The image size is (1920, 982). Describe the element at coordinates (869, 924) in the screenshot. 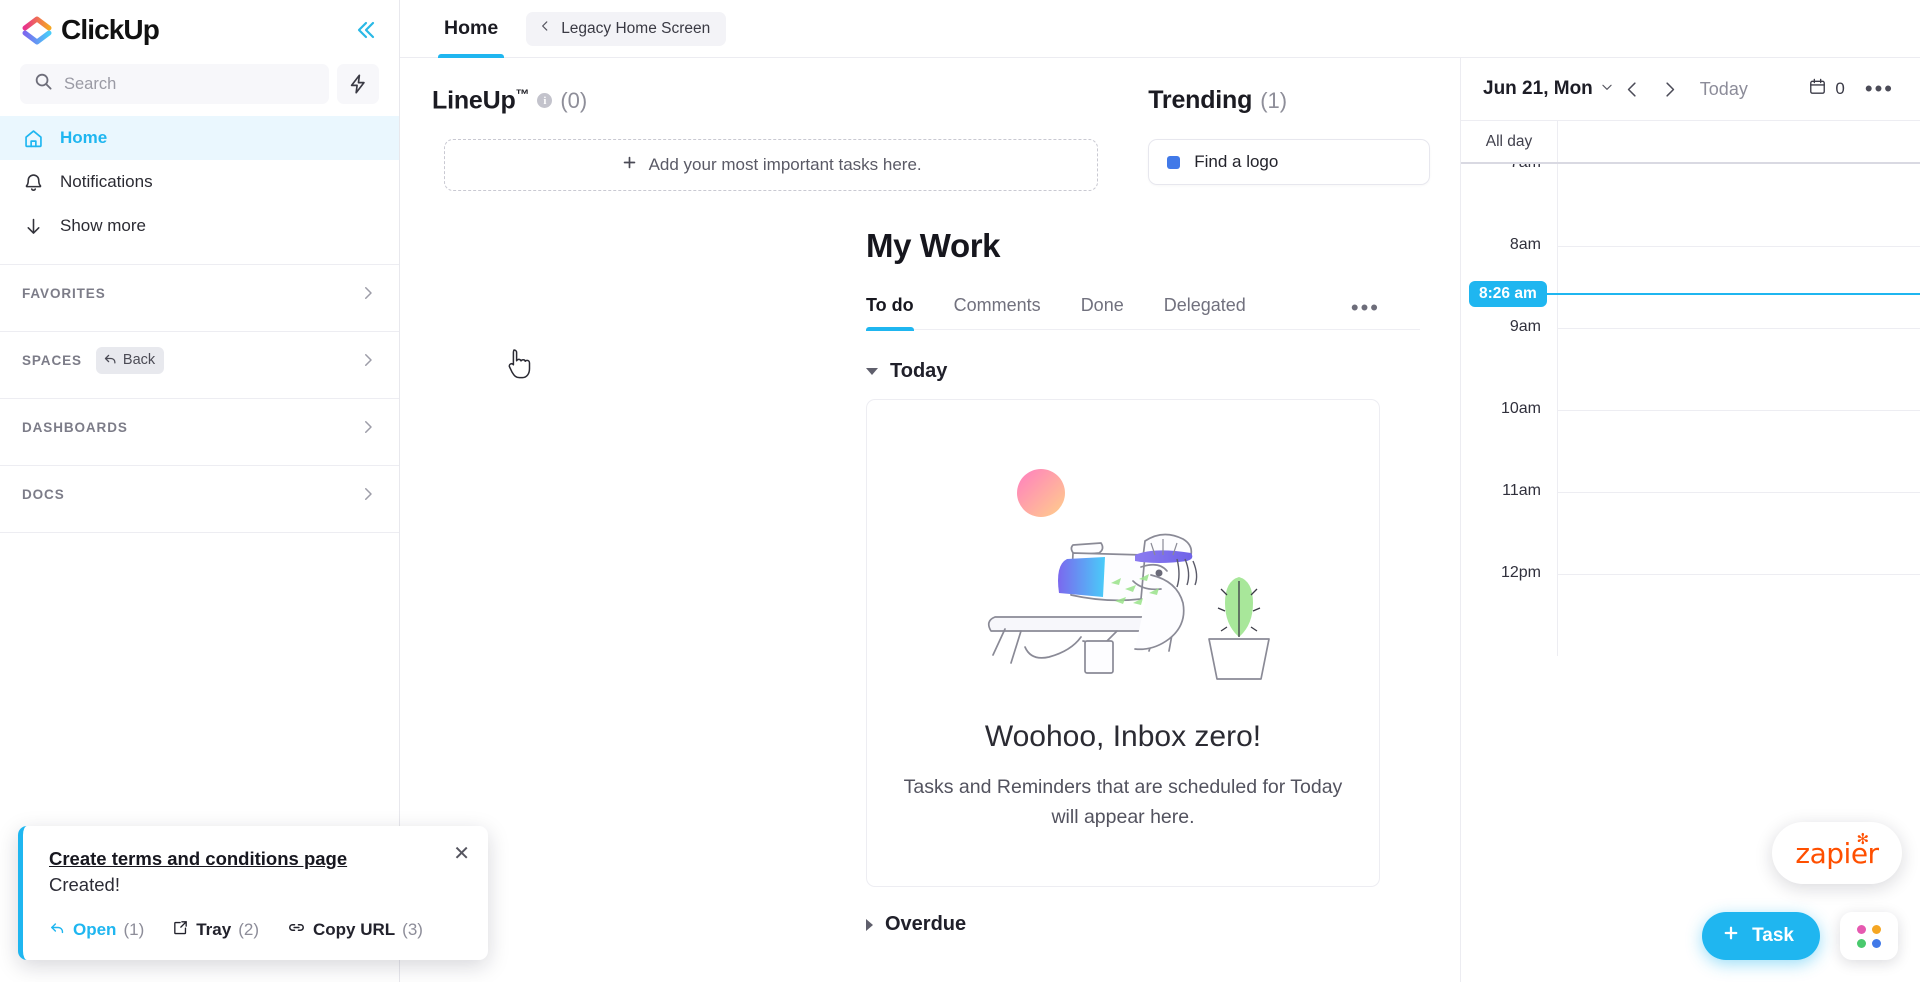

I see `caret-right-icon` at that location.